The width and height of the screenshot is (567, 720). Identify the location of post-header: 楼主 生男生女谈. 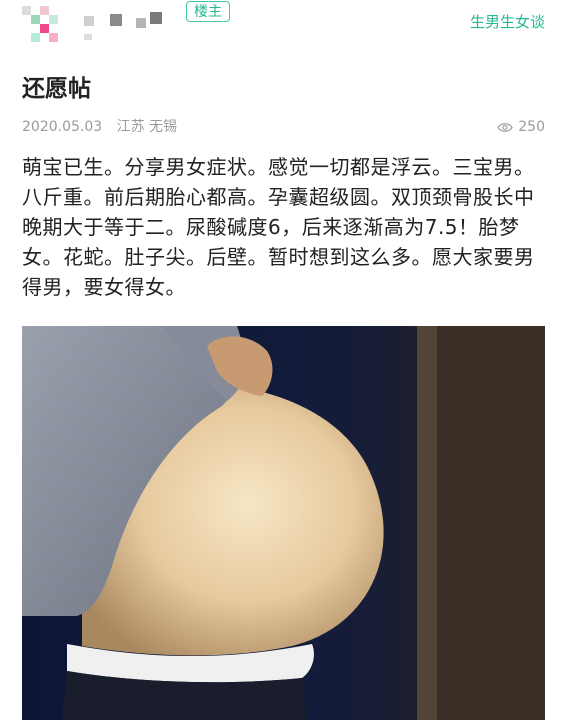
(283, 26).